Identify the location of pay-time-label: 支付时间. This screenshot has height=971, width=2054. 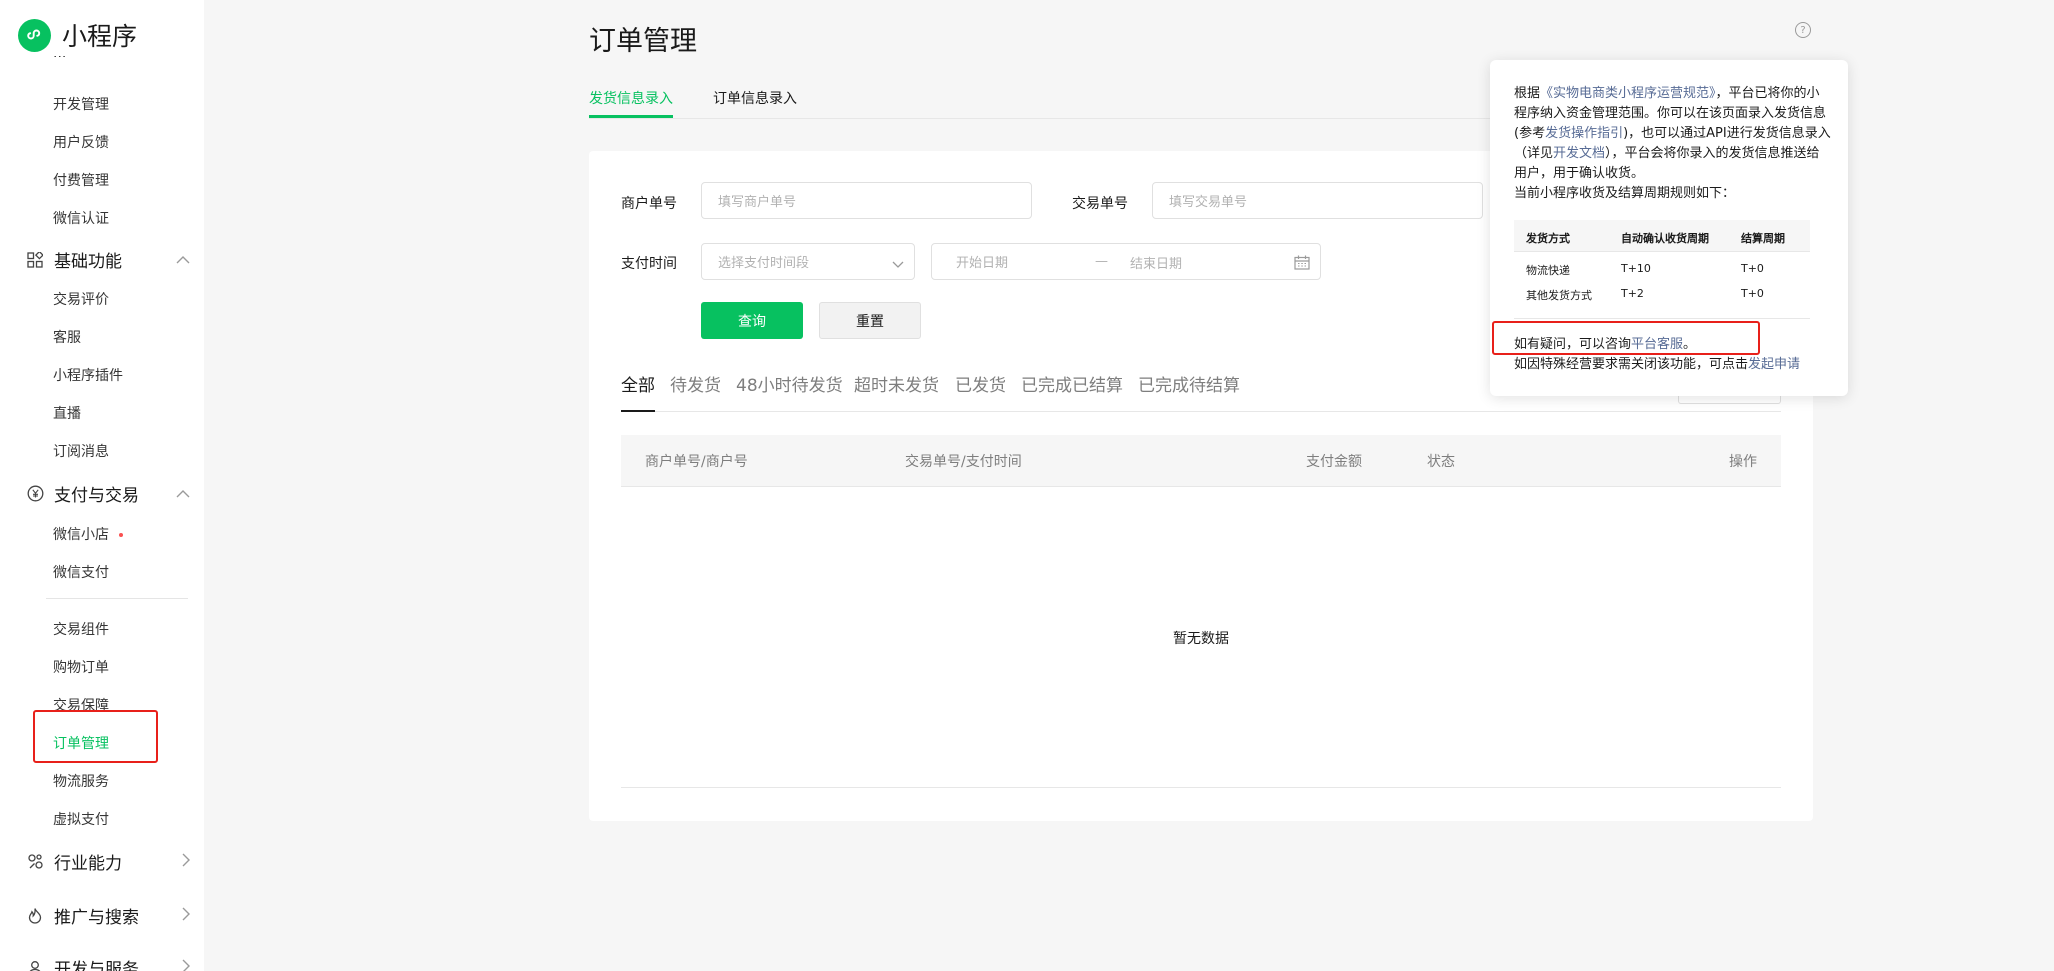
(649, 264).